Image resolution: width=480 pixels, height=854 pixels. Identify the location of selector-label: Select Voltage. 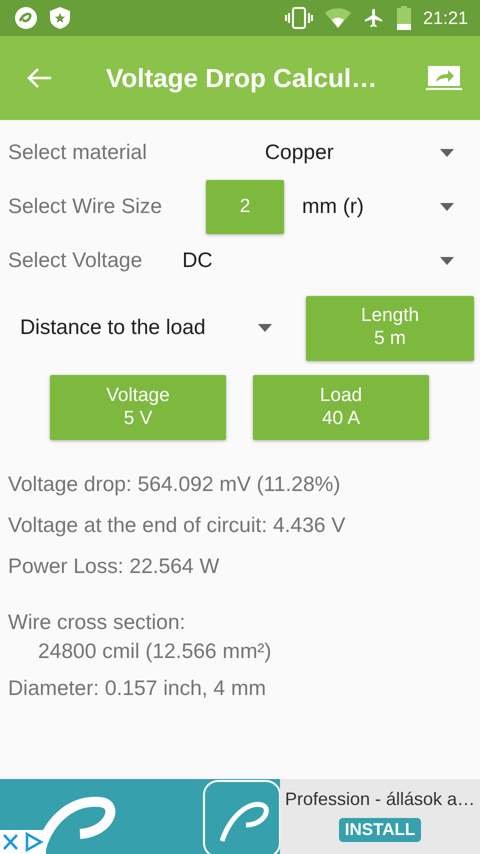
(75, 261).